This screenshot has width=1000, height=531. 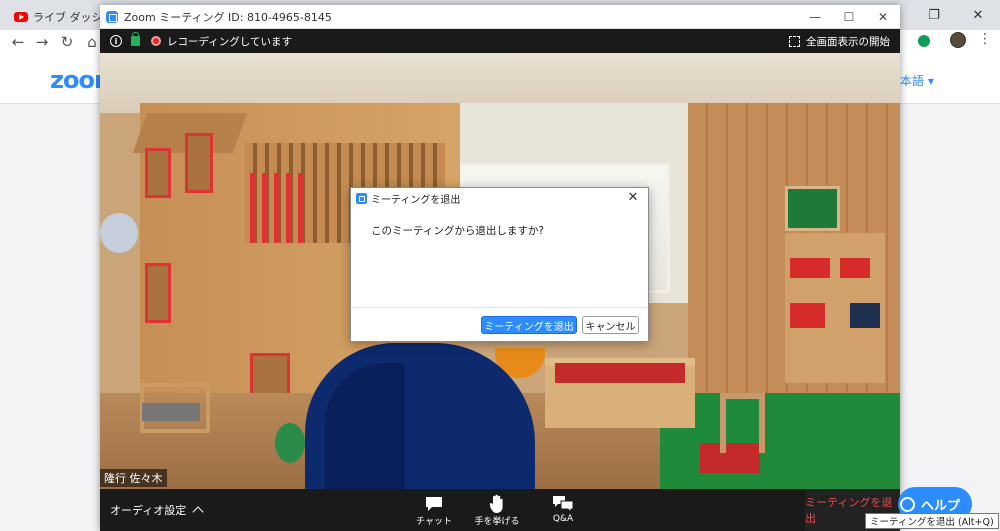 I want to click on scene-navy-box, so click(x=865, y=315).